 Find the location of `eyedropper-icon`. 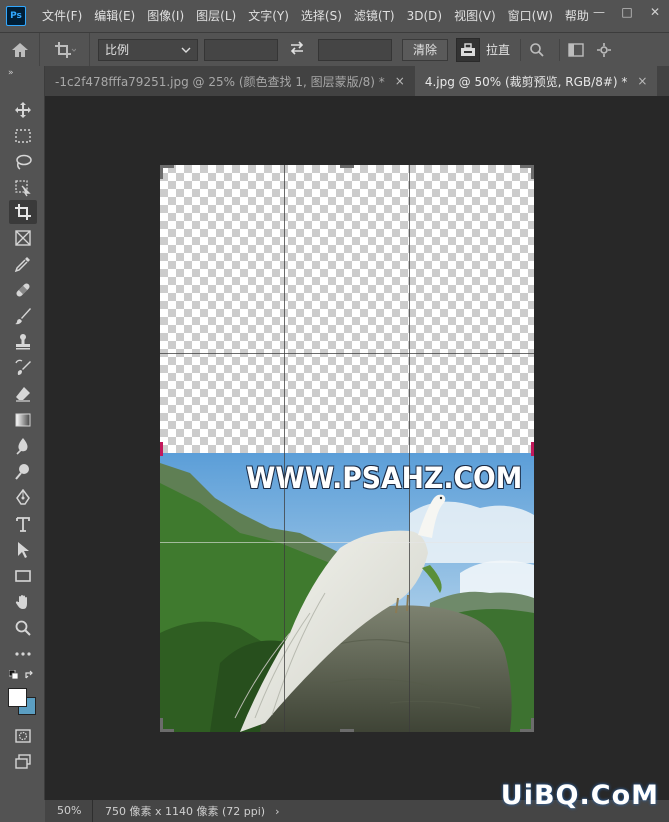

eyedropper-icon is located at coordinates (22, 265).